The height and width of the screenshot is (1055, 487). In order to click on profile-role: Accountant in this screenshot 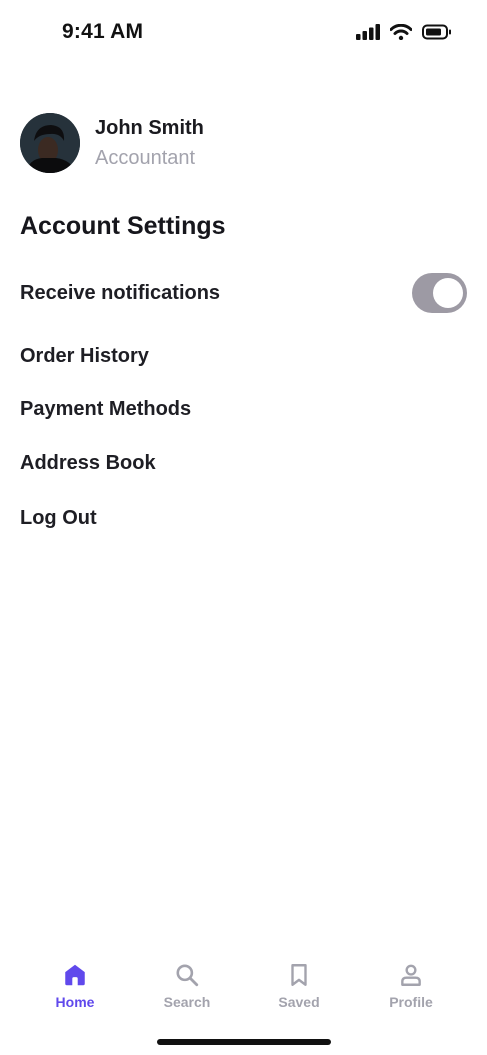, I will do `click(145, 158)`.